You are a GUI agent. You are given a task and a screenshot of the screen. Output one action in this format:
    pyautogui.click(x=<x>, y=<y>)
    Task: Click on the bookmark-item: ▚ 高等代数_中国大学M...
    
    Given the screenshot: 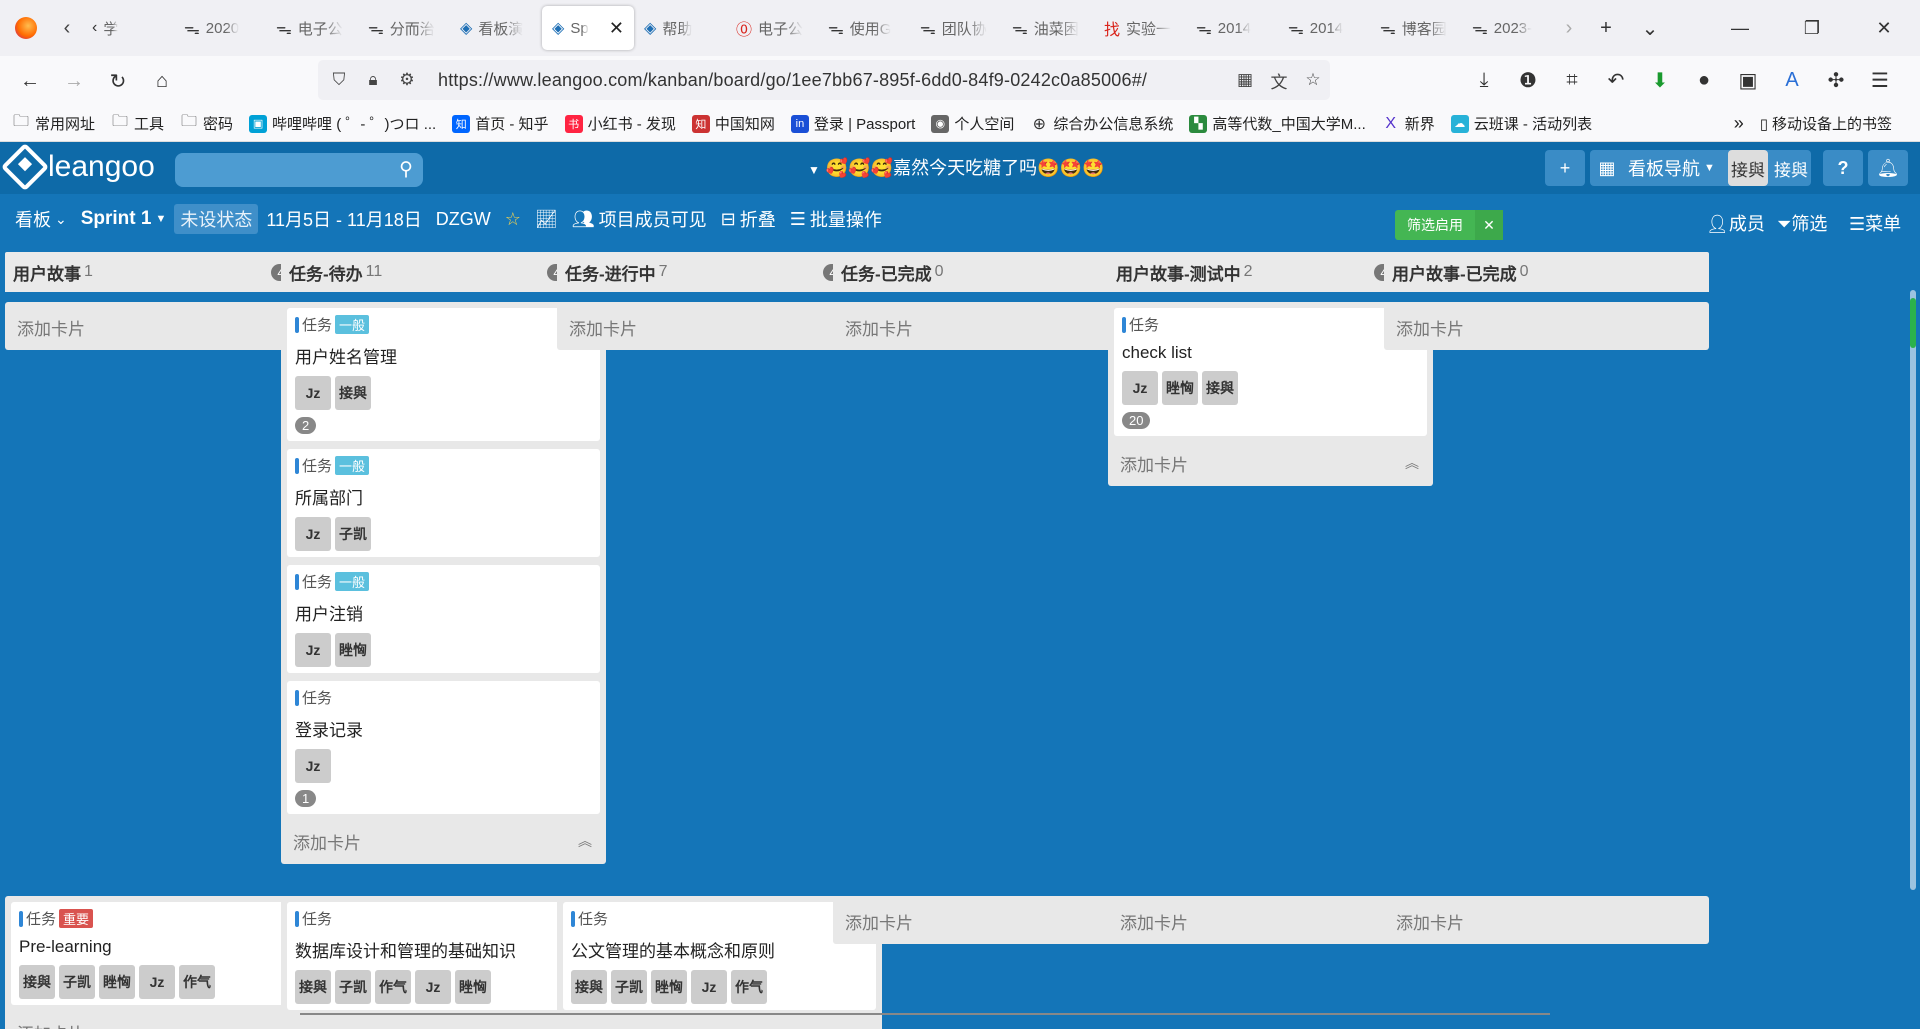 What is the action you would take?
    pyautogui.click(x=1277, y=123)
    